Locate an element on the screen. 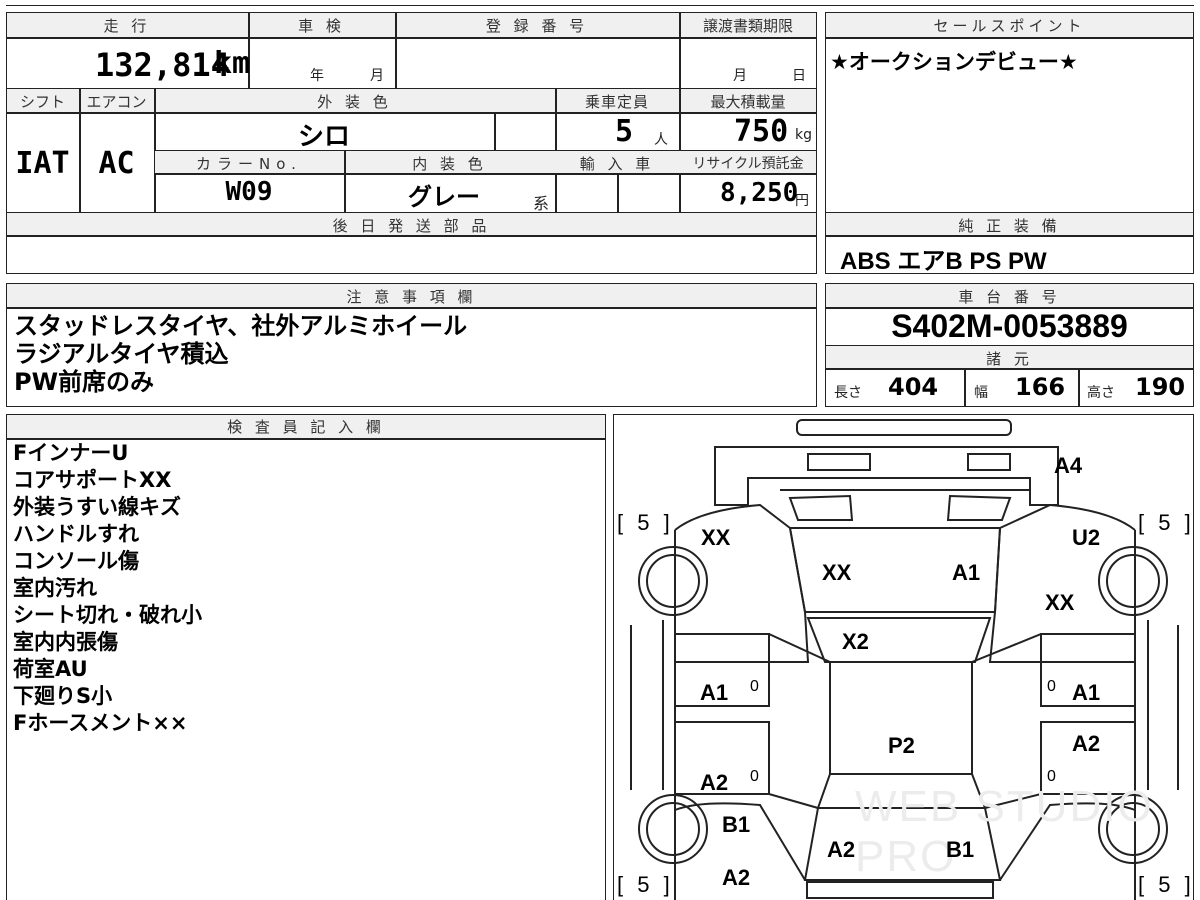  inspector-note-item: コアサポートXX is located at coordinates (92, 480).